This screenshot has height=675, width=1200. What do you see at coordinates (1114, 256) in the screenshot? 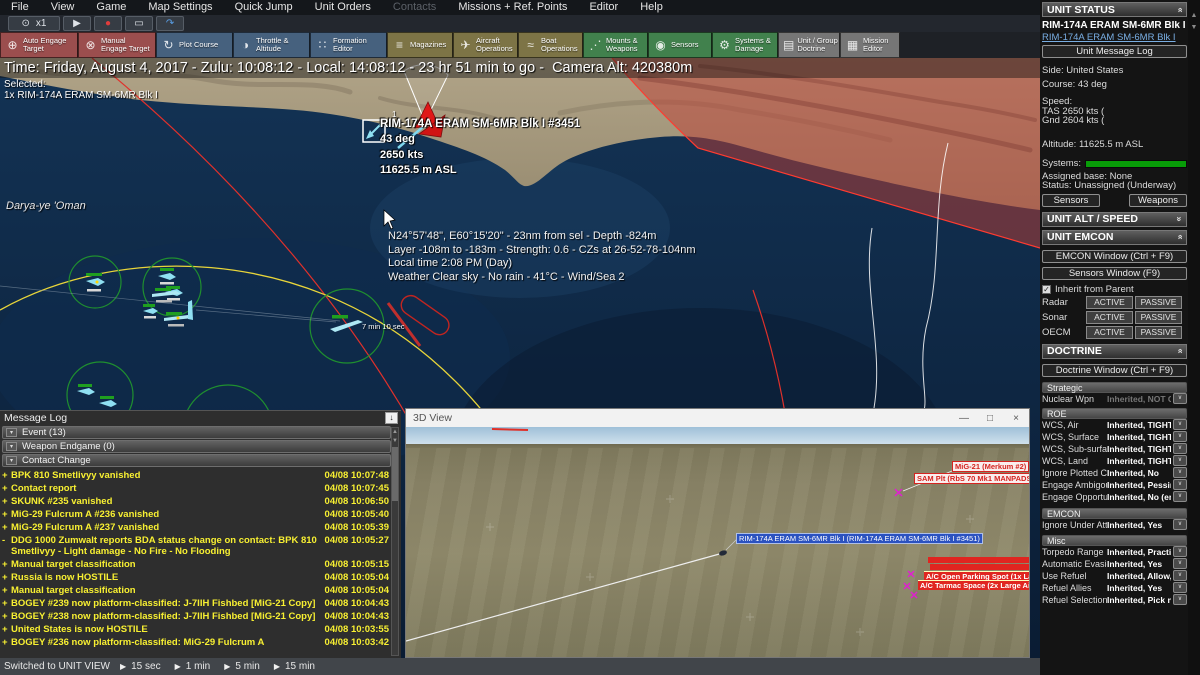
I see `emcon-window-button: EMCON Window (Ctrl + F9)` at bounding box center [1114, 256].